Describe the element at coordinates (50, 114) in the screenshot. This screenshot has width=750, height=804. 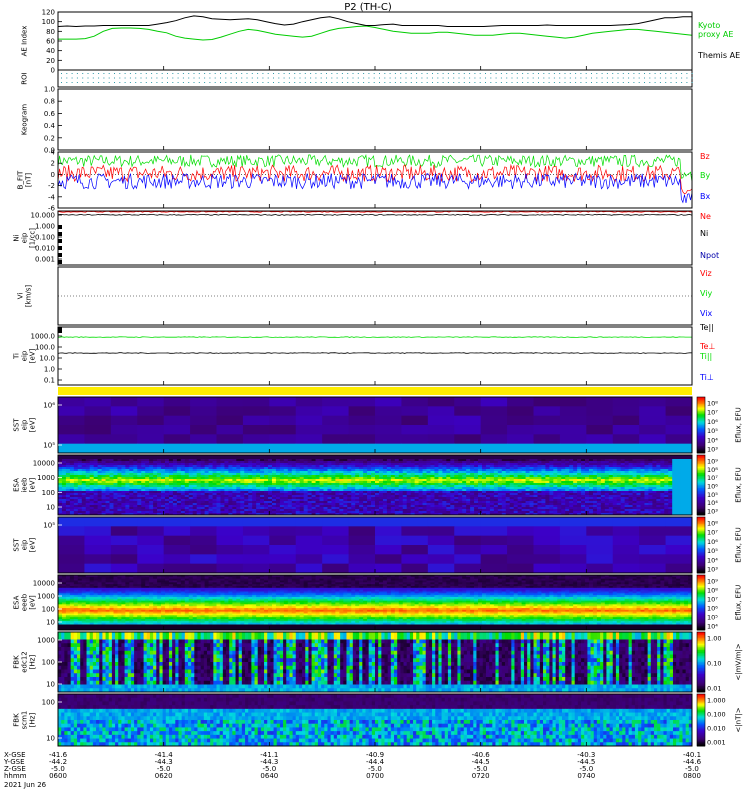
I see `keogram-ytick-label: 0.6` at that location.